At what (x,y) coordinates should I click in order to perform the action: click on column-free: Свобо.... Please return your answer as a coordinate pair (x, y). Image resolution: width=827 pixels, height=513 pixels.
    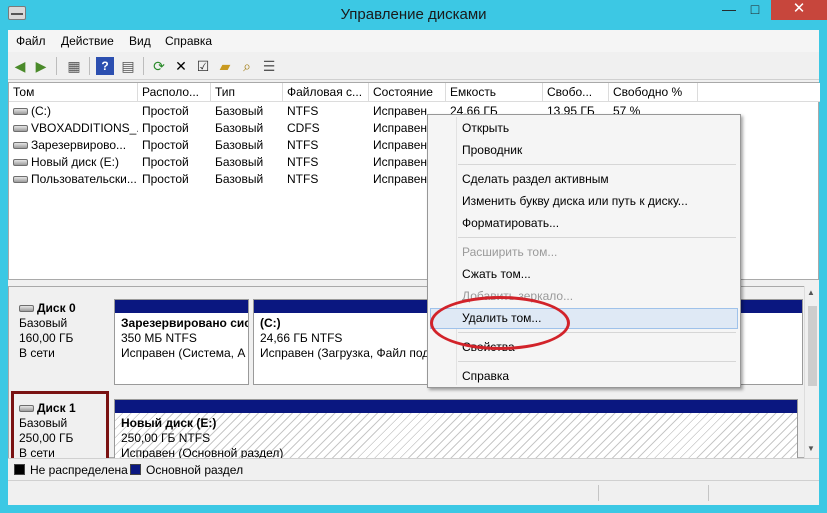
    Looking at the image, I should click on (576, 92).